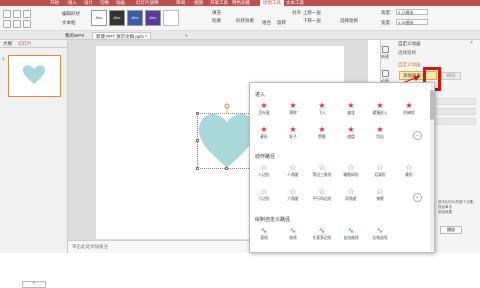  I want to click on text-box-button: 文本框, so click(69, 23).